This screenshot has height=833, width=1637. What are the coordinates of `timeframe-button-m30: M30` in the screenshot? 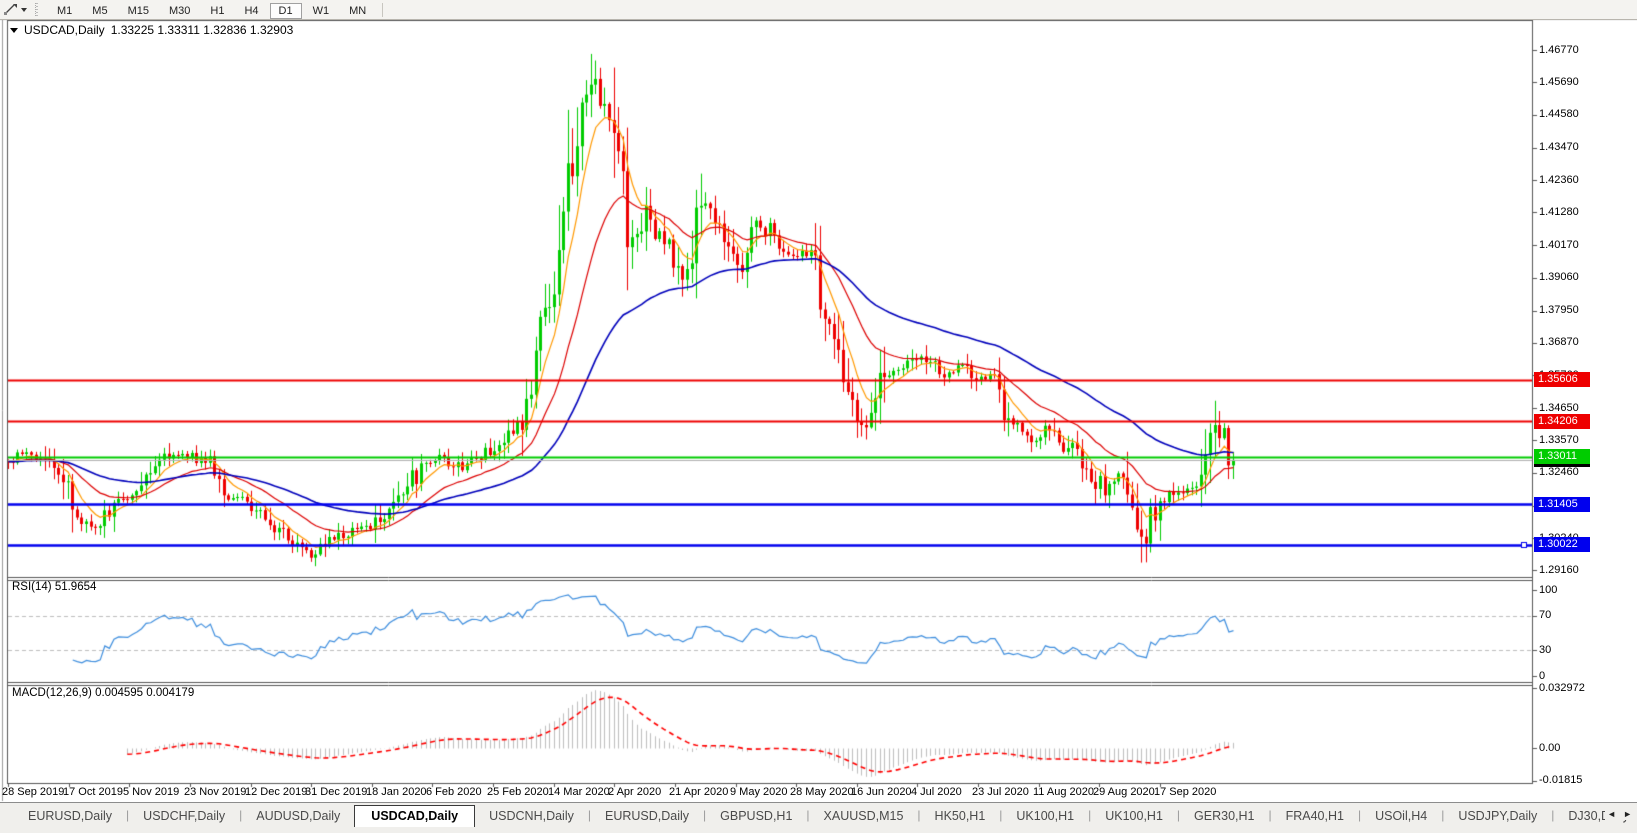 It's located at (179, 11).